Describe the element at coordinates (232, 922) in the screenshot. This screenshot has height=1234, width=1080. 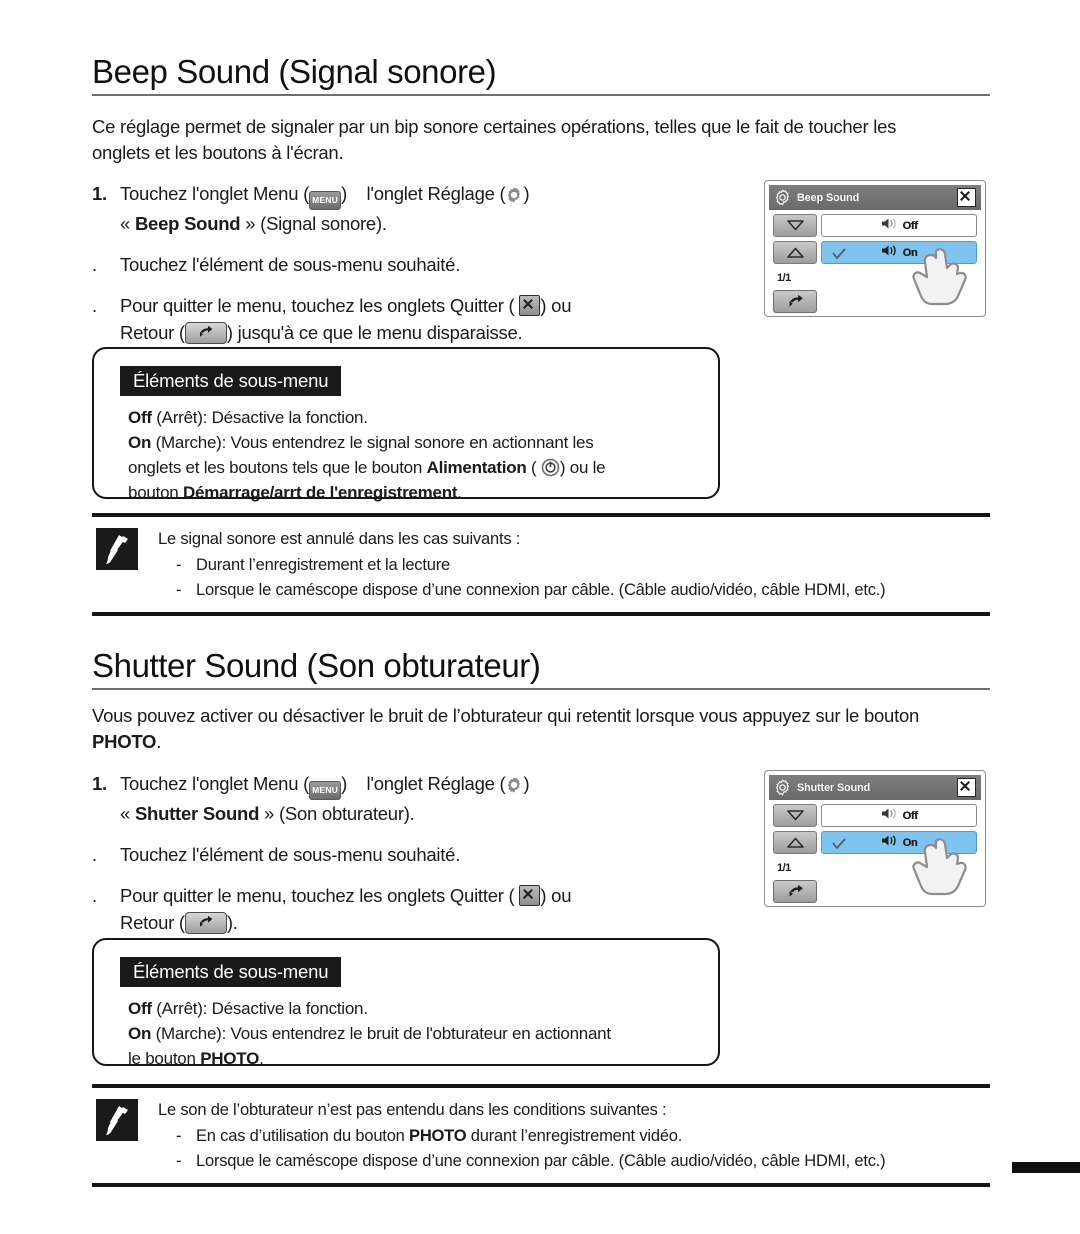
I see `step-text-tail: ).` at that location.